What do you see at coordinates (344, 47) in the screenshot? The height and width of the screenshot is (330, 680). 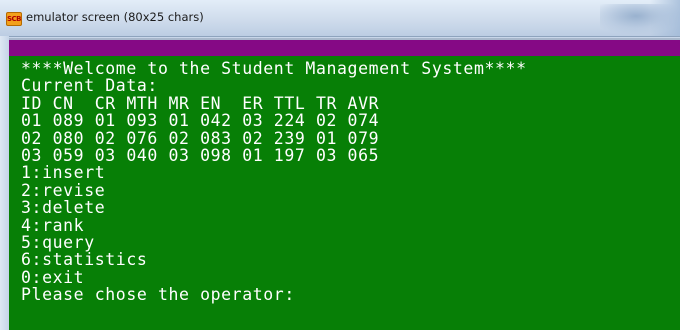 I see `status-bar` at bounding box center [344, 47].